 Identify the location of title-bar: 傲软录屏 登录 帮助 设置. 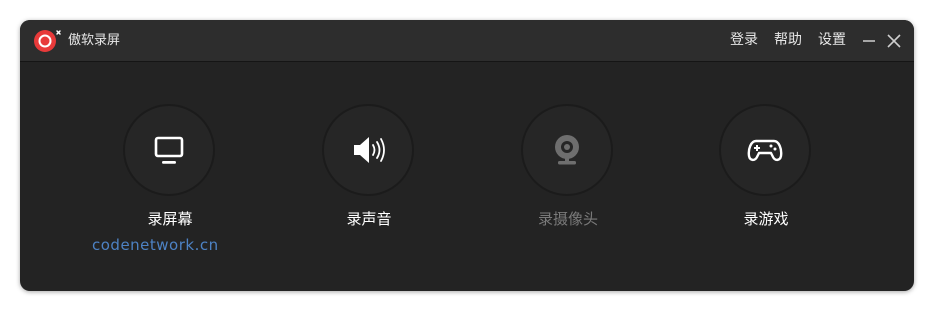
(467, 41).